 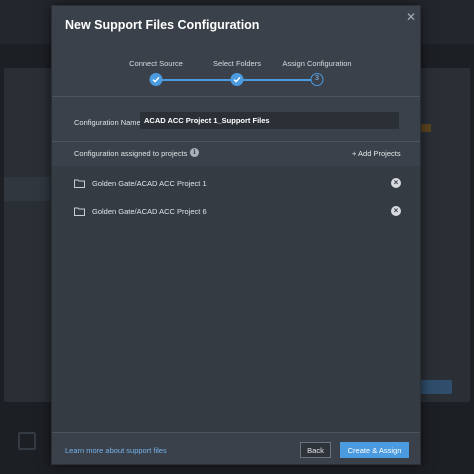 I want to click on dialog-title: New Support Files Configuration, so click(x=162, y=25).